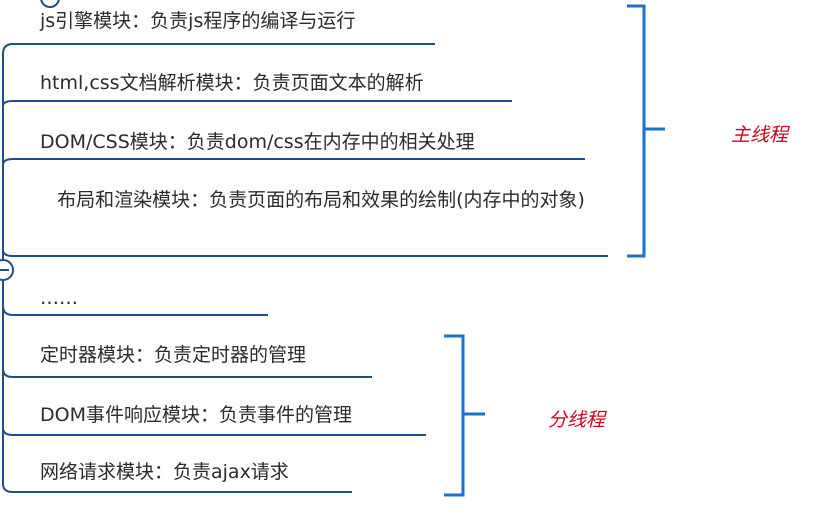 This screenshot has width=815, height=515. What do you see at coordinates (50, 4) in the screenshot?
I see `top-node-icon` at bounding box center [50, 4].